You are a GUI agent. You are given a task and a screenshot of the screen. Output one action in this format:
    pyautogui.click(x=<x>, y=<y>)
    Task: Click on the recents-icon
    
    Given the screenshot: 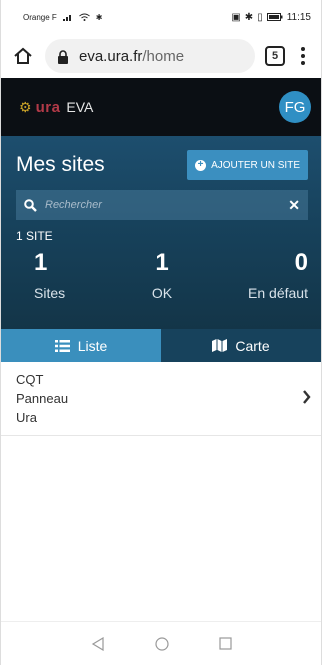 What is the action you would take?
    pyautogui.click(x=225, y=643)
    